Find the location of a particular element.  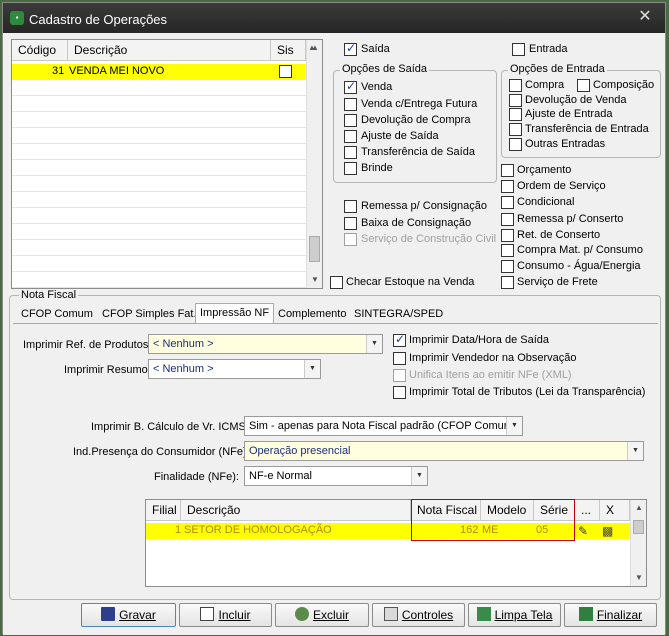

saida-label: Saída is located at coordinates (375, 49).